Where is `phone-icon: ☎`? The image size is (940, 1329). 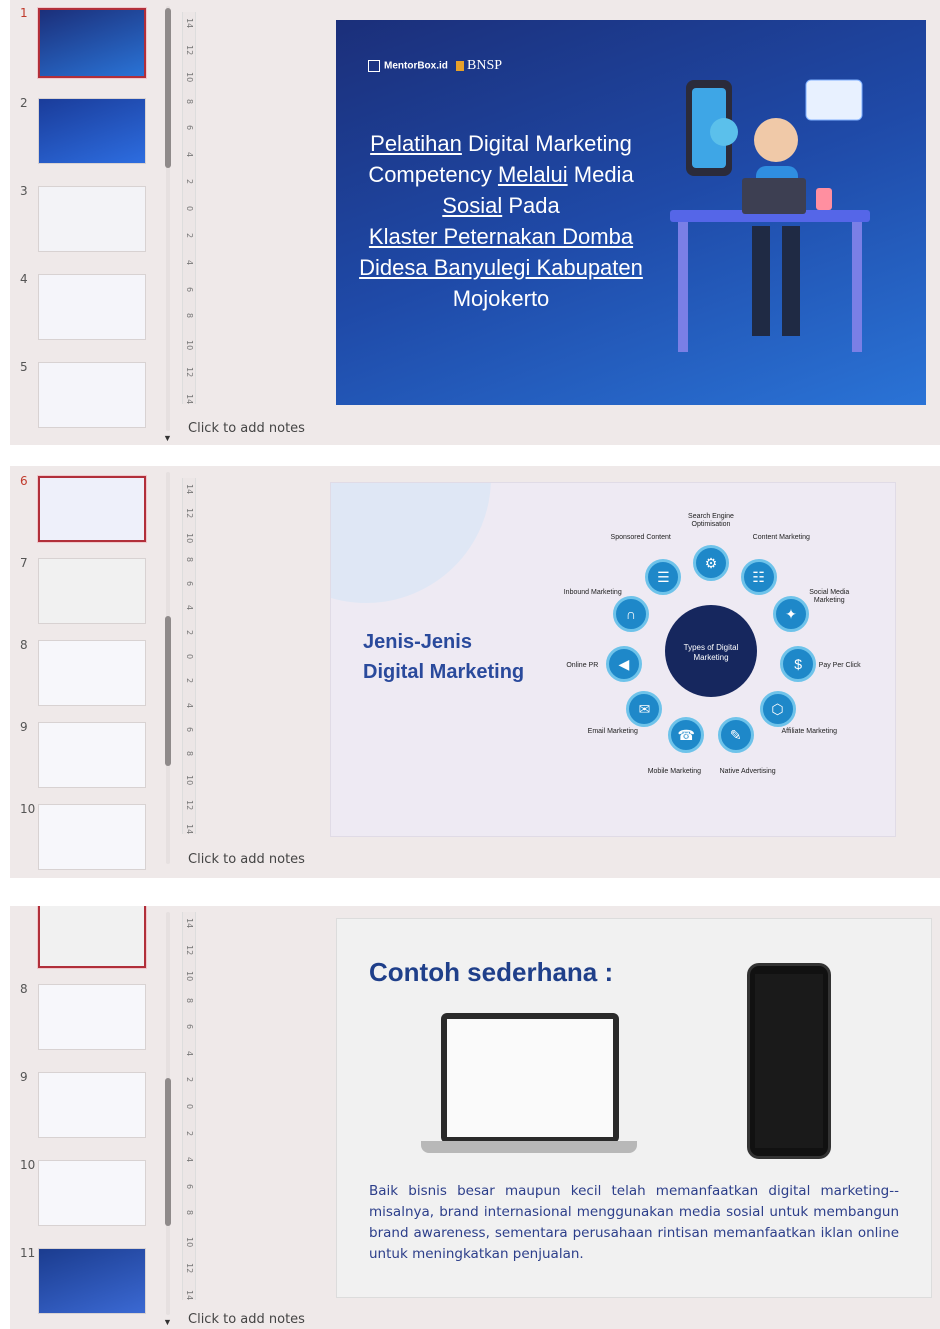 phone-icon: ☎ is located at coordinates (686, 735).